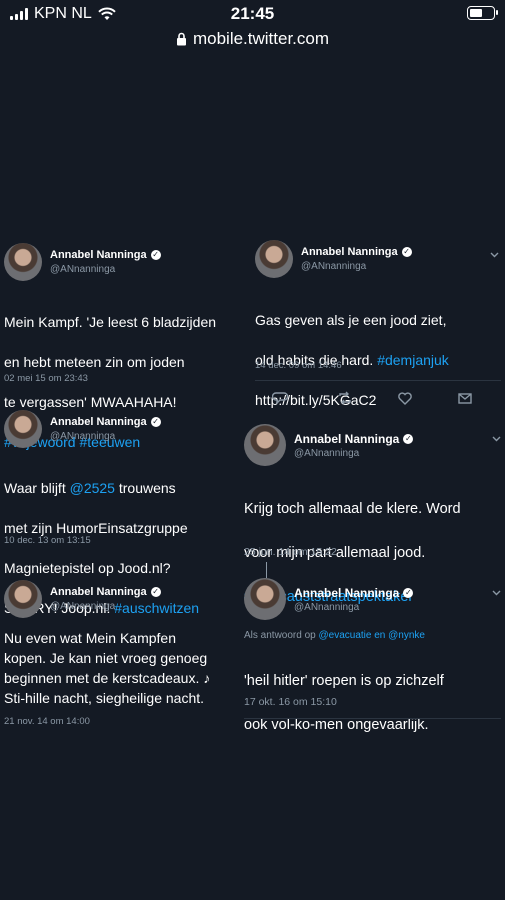  I want to click on tweet-timestamp: 02 mei 15 om 23:43, so click(46, 378).